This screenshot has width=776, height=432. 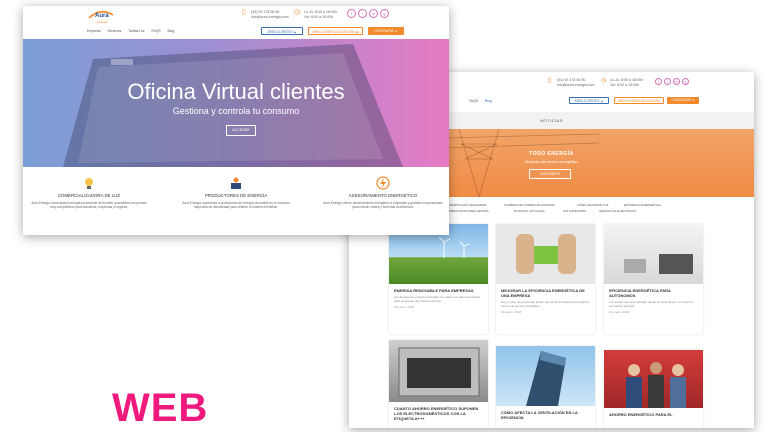 What do you see at coordinates (236, 91) in the screenshot?
I see `hero-title: Oficina Virtual clientes` at bounding box center [236, 91].